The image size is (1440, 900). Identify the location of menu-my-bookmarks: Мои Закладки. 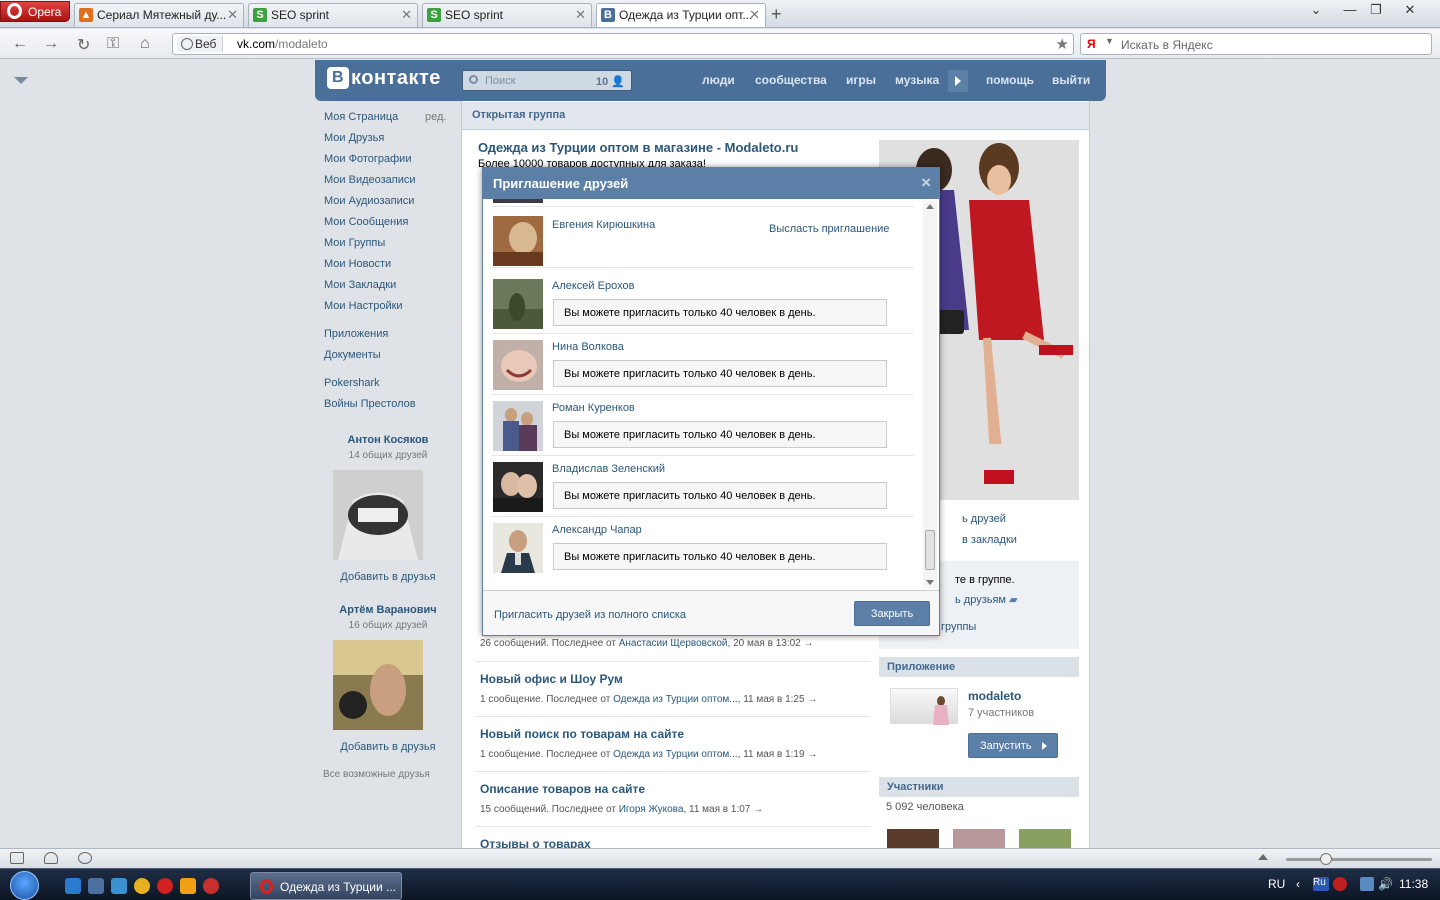
(360, 285).